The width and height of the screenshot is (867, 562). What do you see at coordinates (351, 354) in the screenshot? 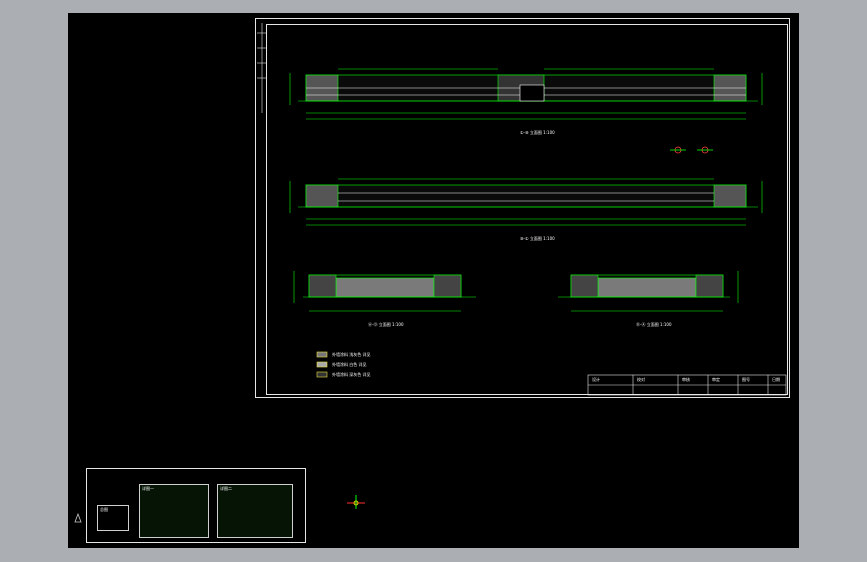
I see `legend-item-1: 外墙涂料 浅灰色 详见` at bounding box center [351, 354].